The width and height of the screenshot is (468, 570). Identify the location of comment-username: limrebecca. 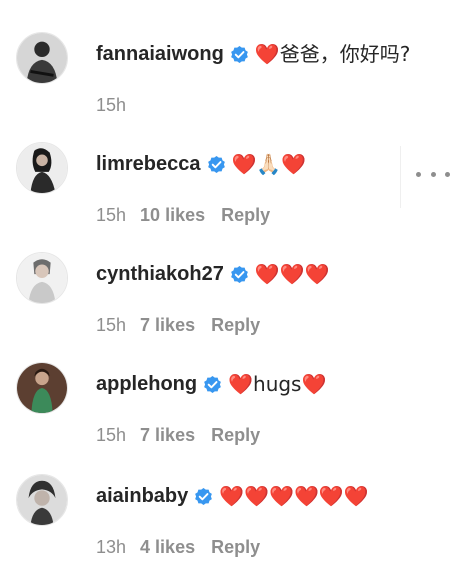
(148, 164).